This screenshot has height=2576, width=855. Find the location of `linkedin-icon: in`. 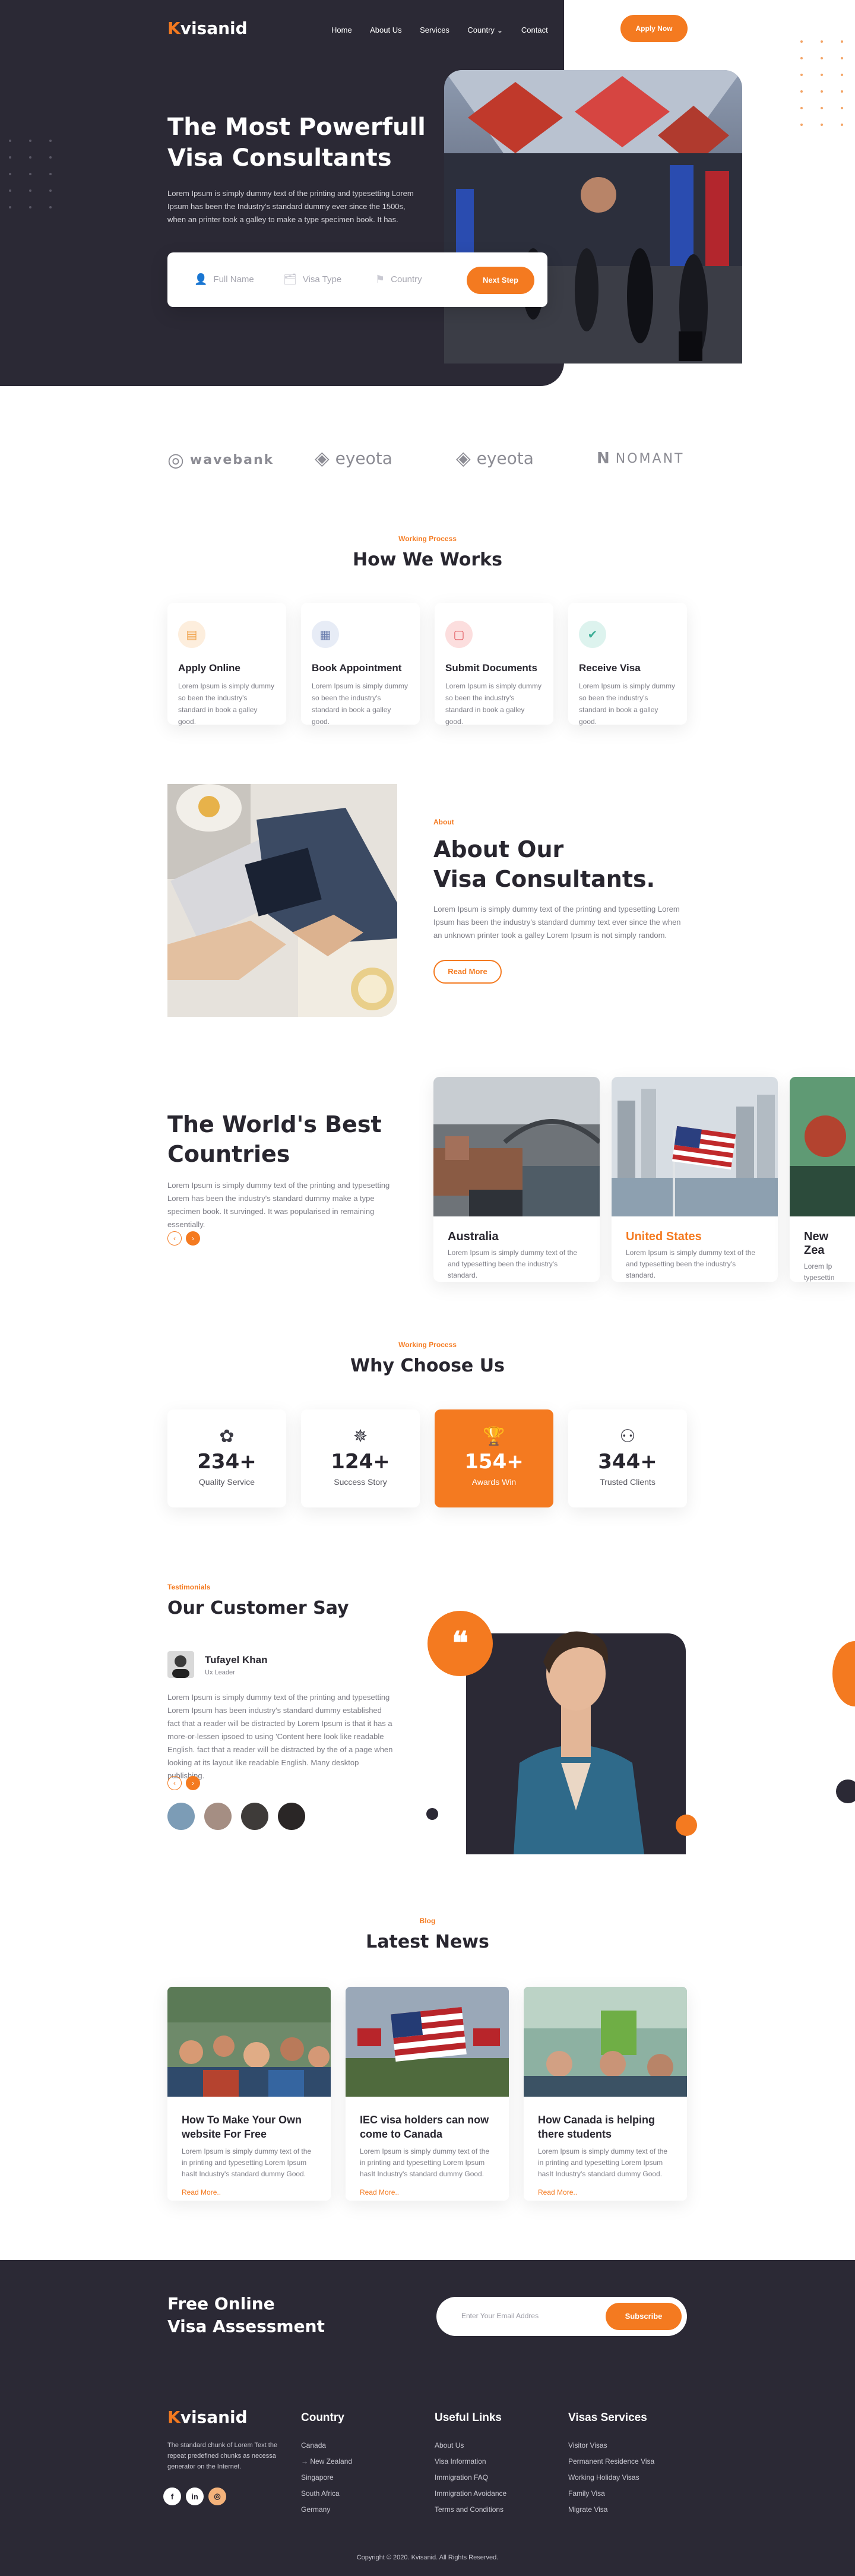

linkedin-icon: in is located at coordinates (195, 2496).